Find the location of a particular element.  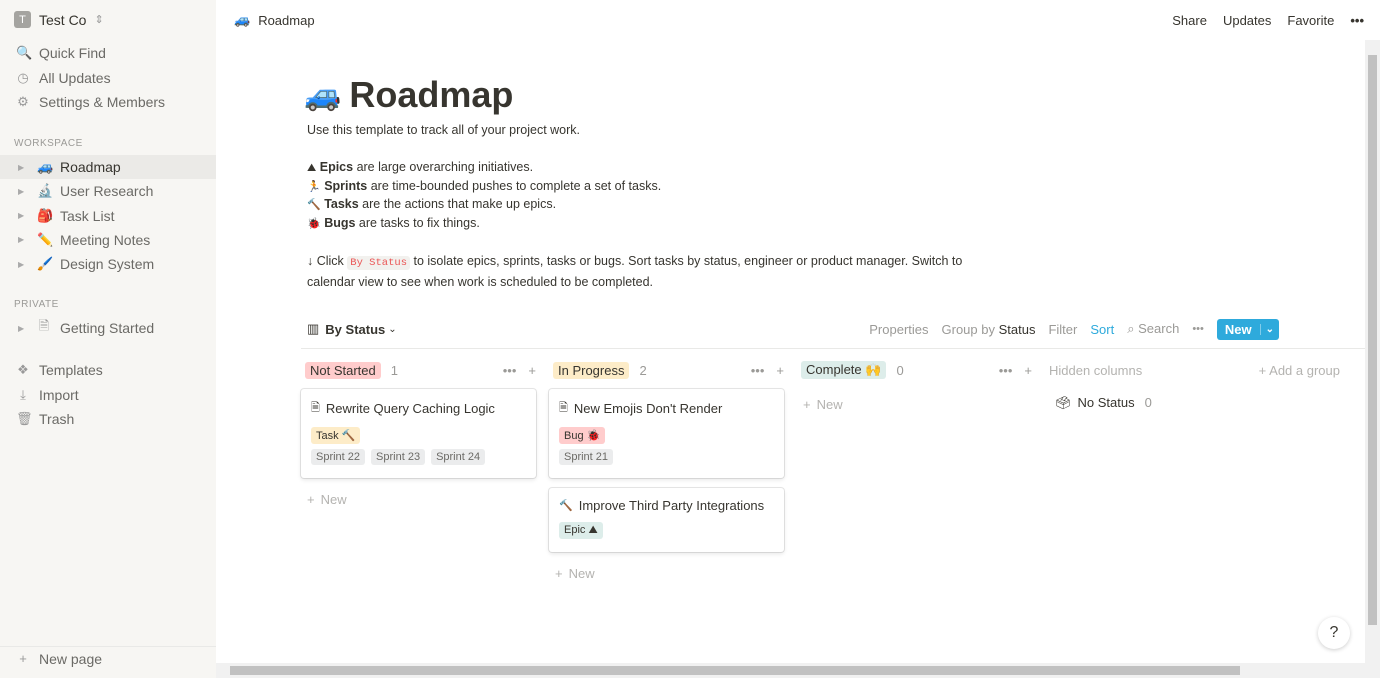

column-status-pill: In Progress is located at coordinates (591, 370).